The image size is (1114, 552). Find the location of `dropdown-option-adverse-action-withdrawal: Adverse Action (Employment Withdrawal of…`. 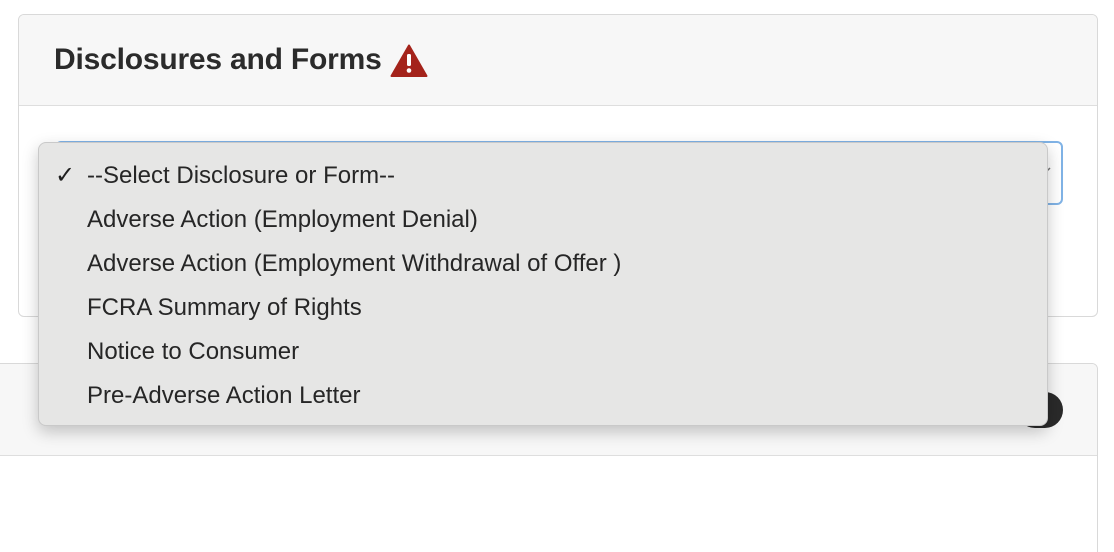

dropdown-option-adverse-action-withdrawal: Adverse Action (Employment Withdrawal of… is located at coordinates (543, 264).